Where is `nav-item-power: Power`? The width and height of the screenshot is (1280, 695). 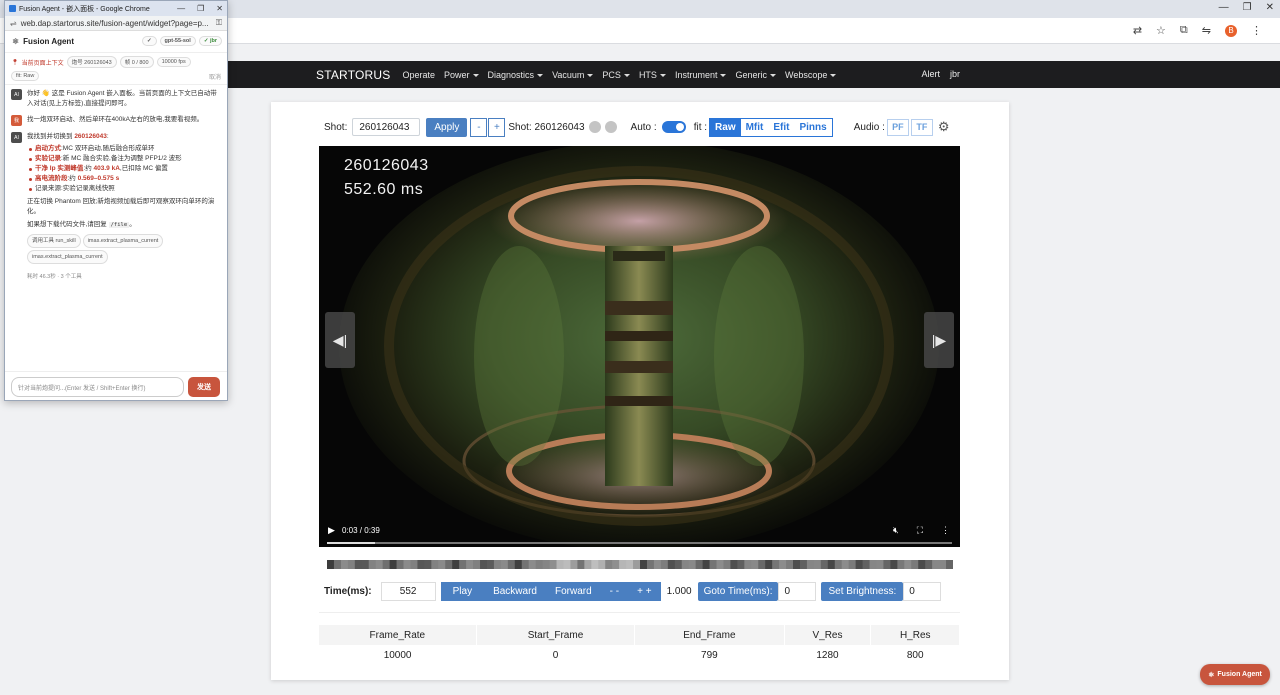 nav-item-power: Power is located at coordinates (461, 75).